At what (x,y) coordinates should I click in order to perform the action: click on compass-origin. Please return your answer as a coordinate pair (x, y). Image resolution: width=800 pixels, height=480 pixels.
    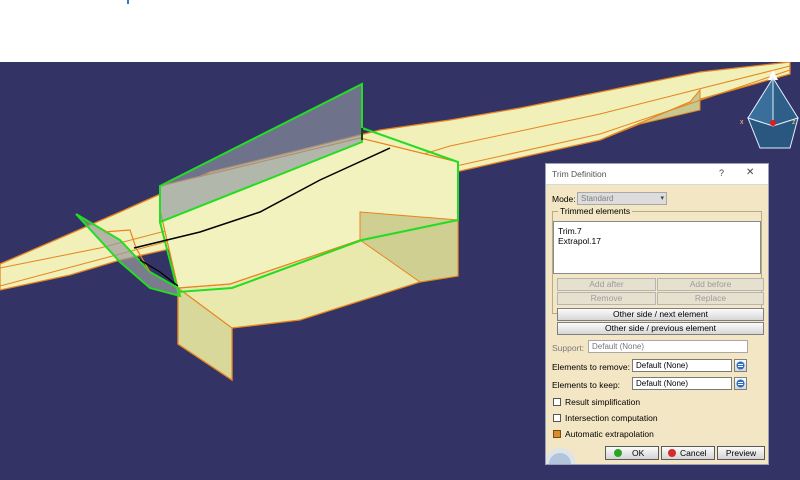
    Looking at the image, I should click on (773, 123).